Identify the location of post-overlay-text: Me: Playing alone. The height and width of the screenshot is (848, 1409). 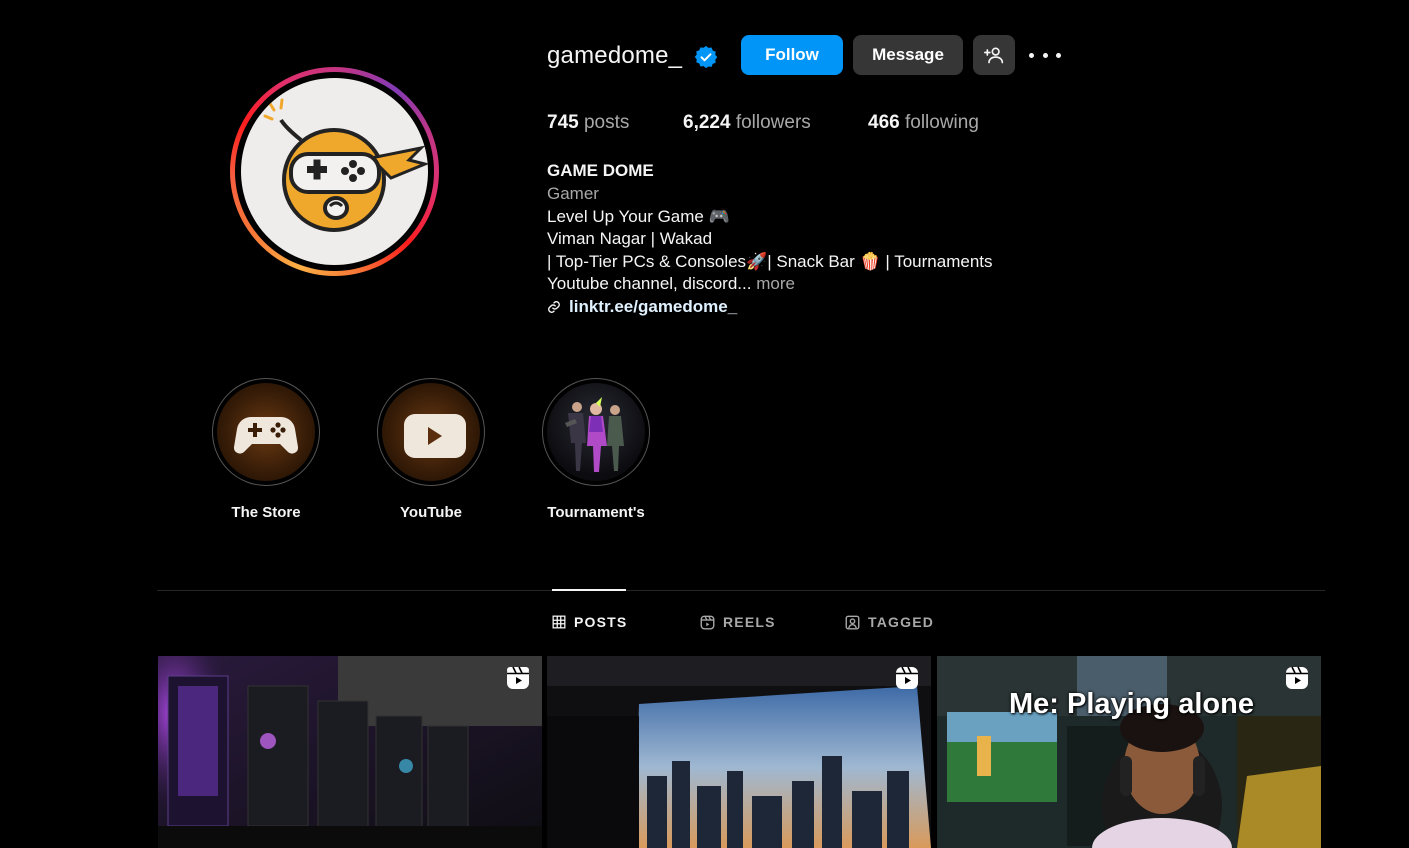
(1131, 704).